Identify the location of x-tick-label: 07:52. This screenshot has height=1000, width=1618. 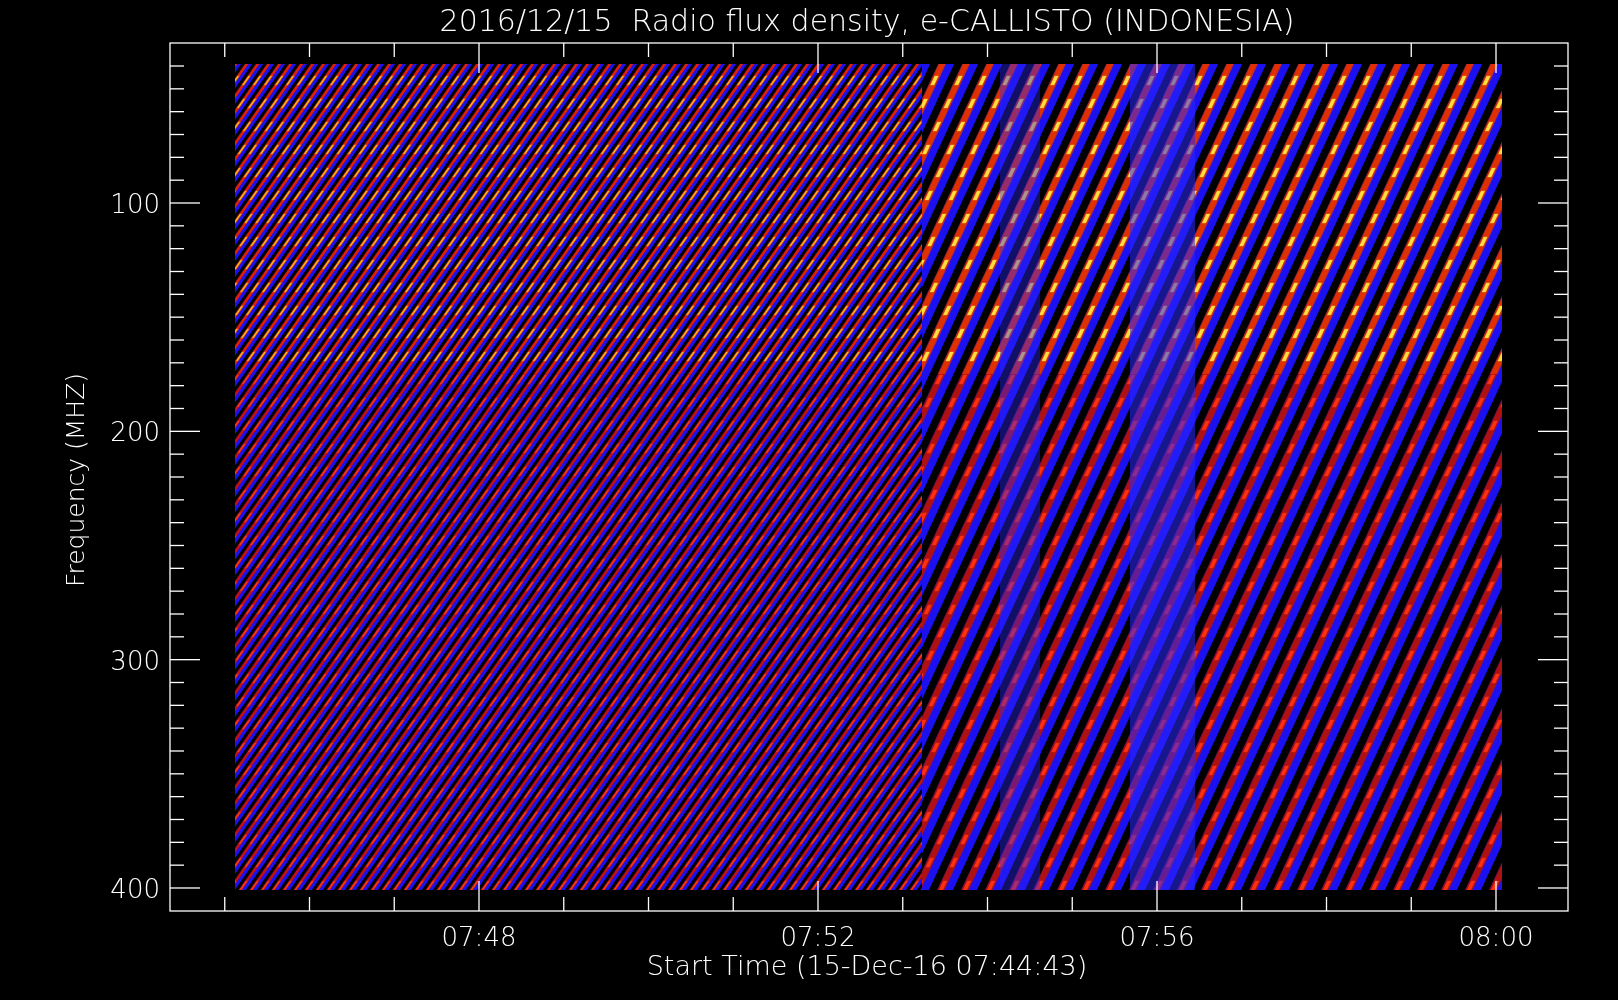
(818, 937).